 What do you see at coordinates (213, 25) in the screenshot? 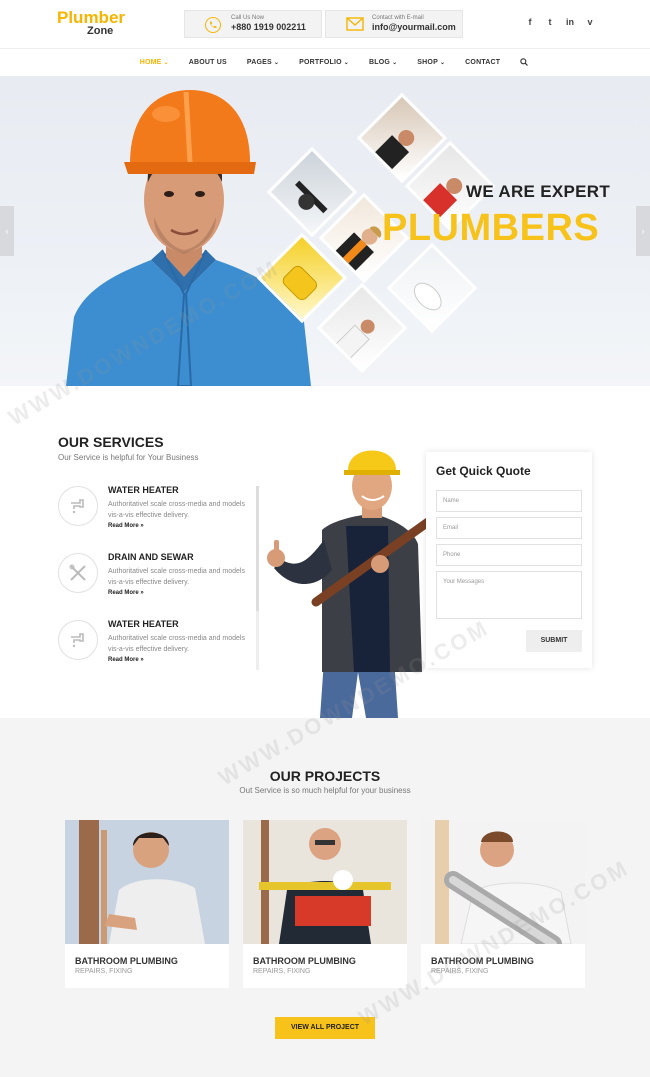
I see `phone-icon` at bounding box center [213, 25].